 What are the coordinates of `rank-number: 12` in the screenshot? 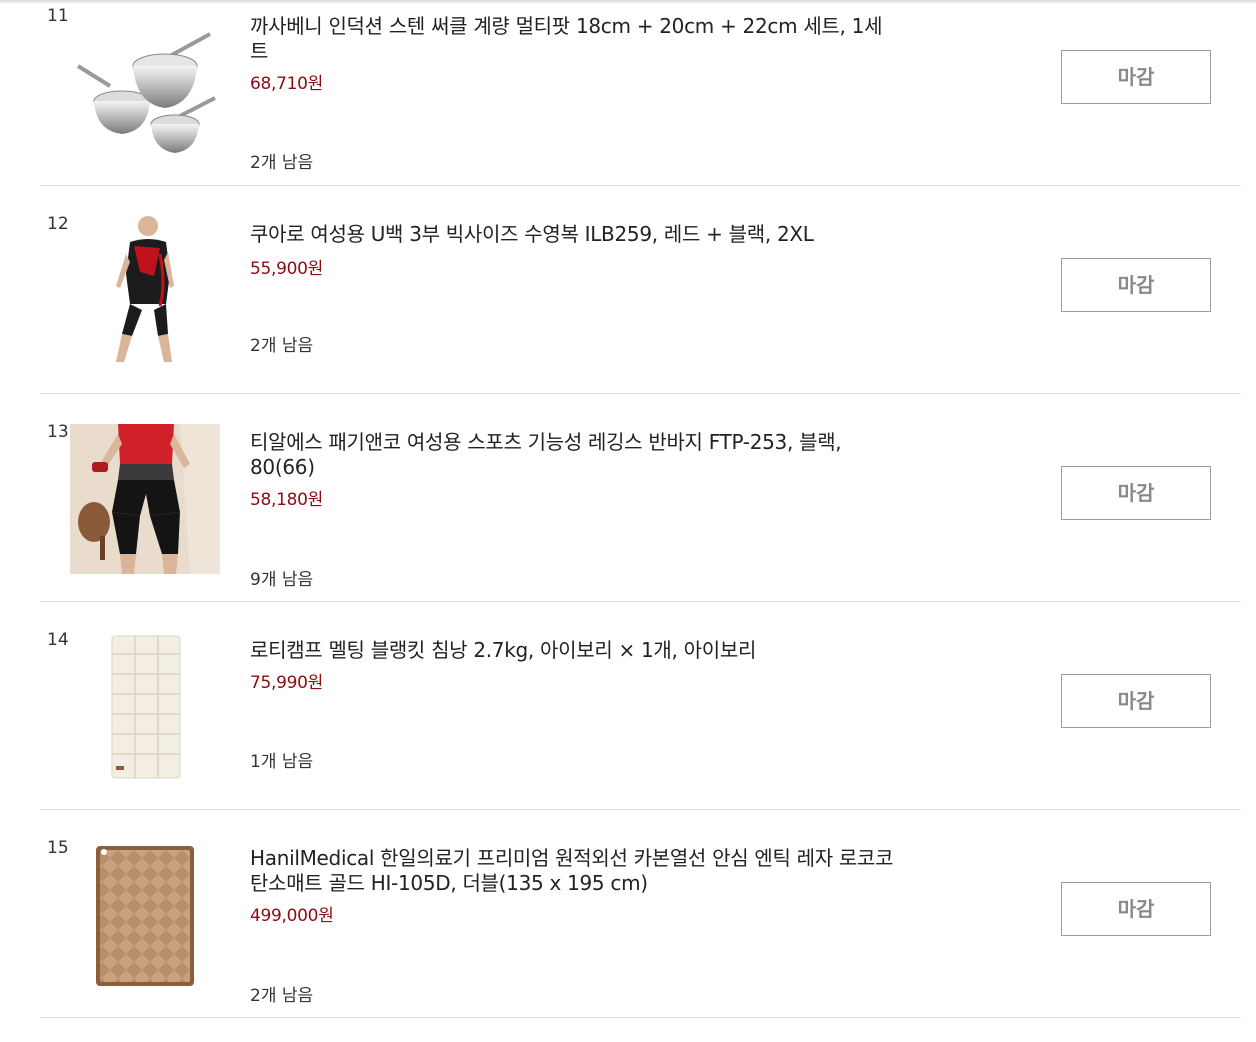 It's located at (58, 224).